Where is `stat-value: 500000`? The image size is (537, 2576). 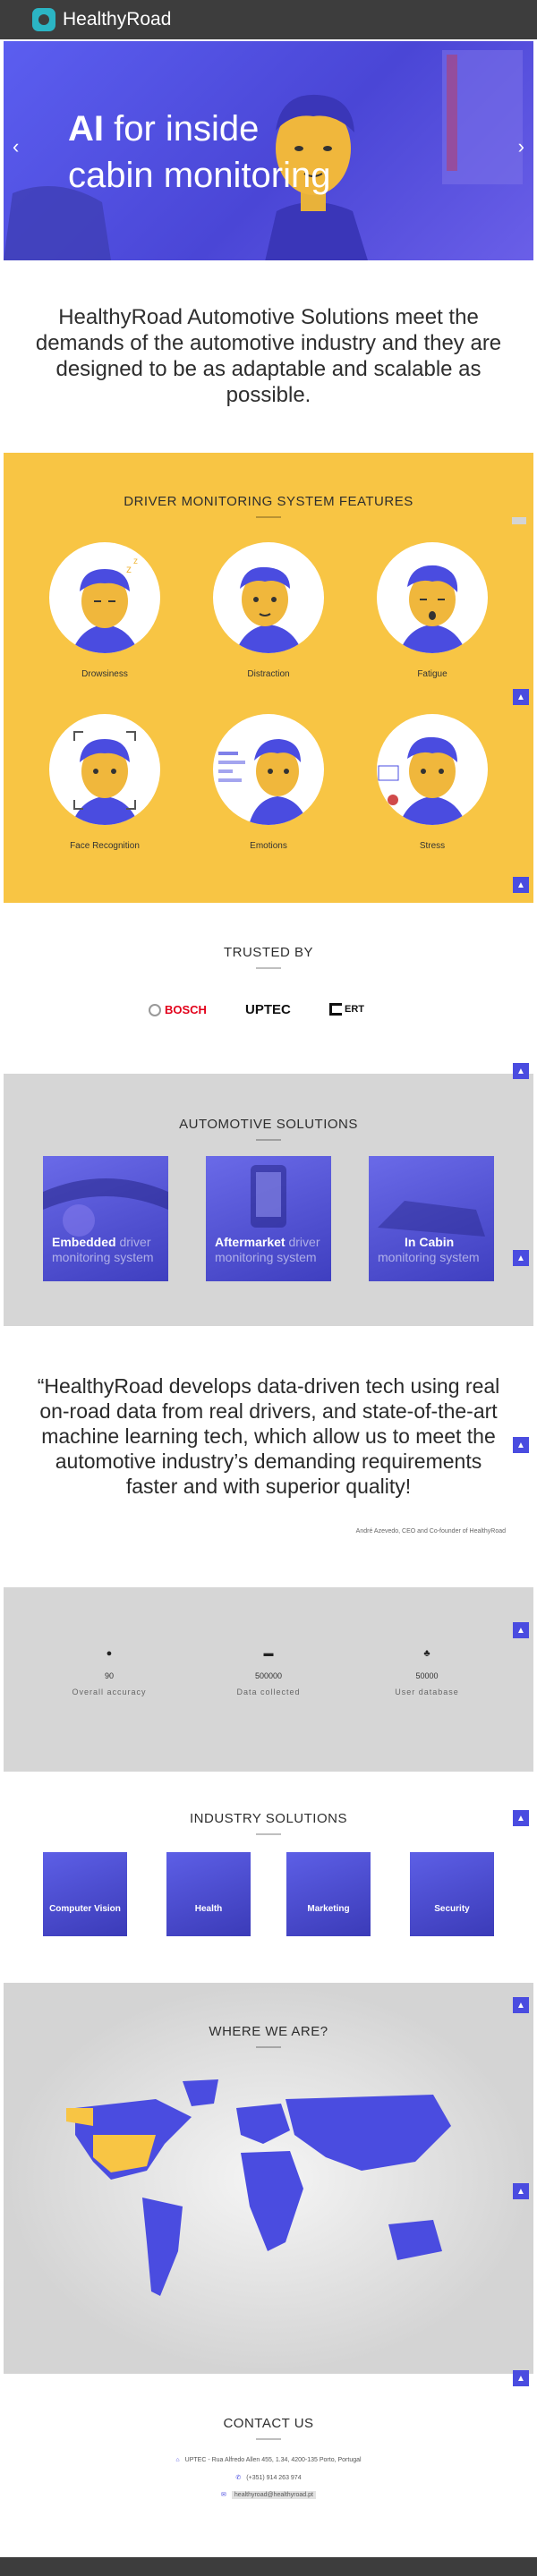
stat-value: 500000 is located at coordinates (268, 1675).